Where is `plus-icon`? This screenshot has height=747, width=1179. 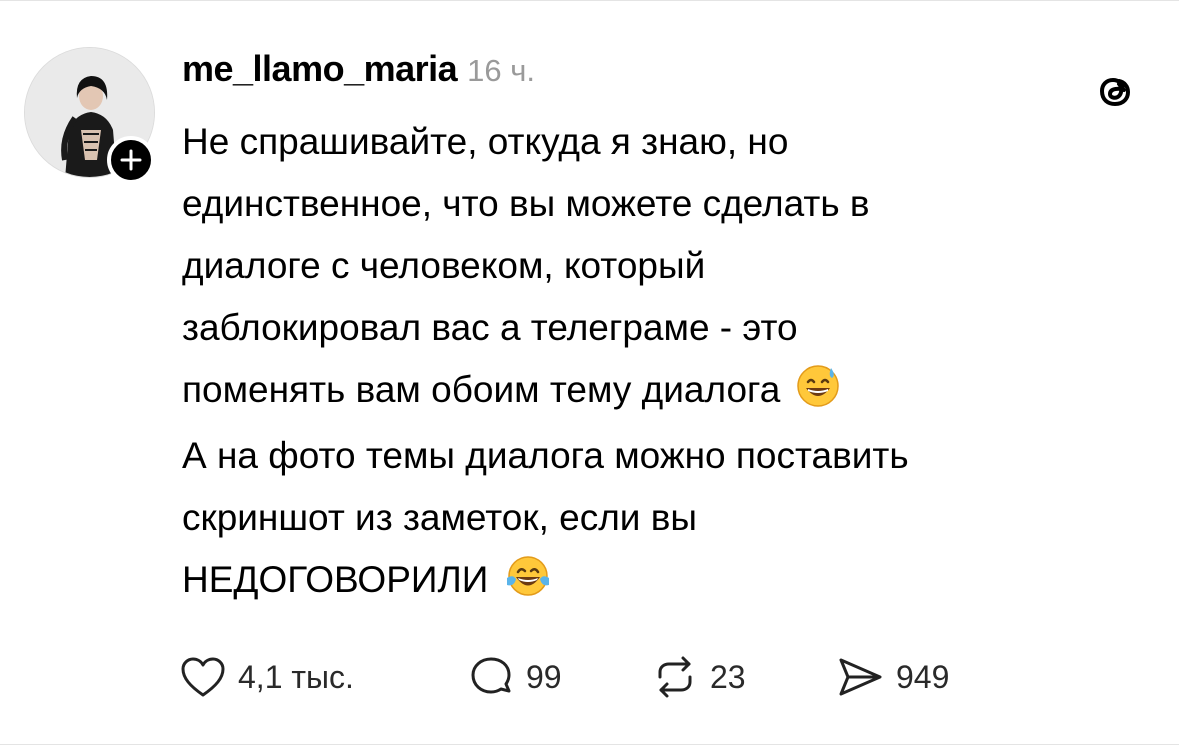 plus-icon is located at coordinates (131, 160).